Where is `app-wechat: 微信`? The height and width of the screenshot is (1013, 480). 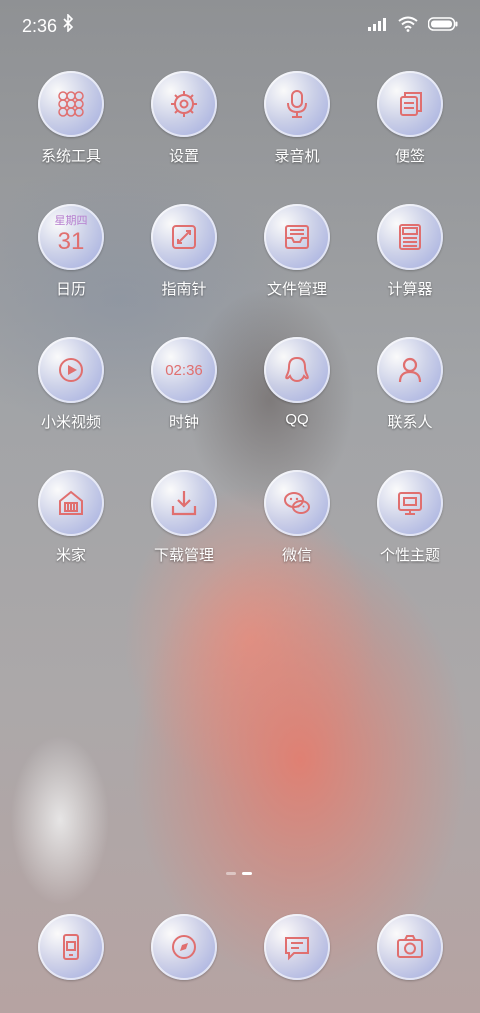 app-wechat: 微信 is located at coordinates (297, 517).